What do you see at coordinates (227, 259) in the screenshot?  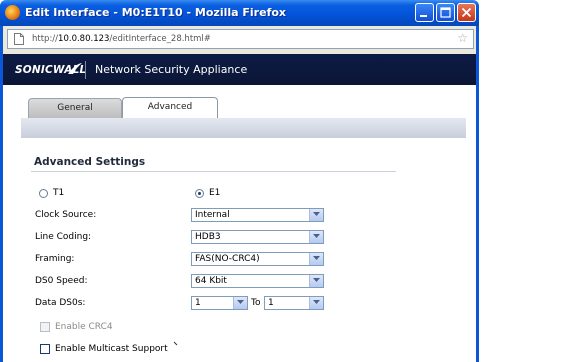 I see `framing-value: FAS(NO-CRC4)` at bounding box center [227, 259].